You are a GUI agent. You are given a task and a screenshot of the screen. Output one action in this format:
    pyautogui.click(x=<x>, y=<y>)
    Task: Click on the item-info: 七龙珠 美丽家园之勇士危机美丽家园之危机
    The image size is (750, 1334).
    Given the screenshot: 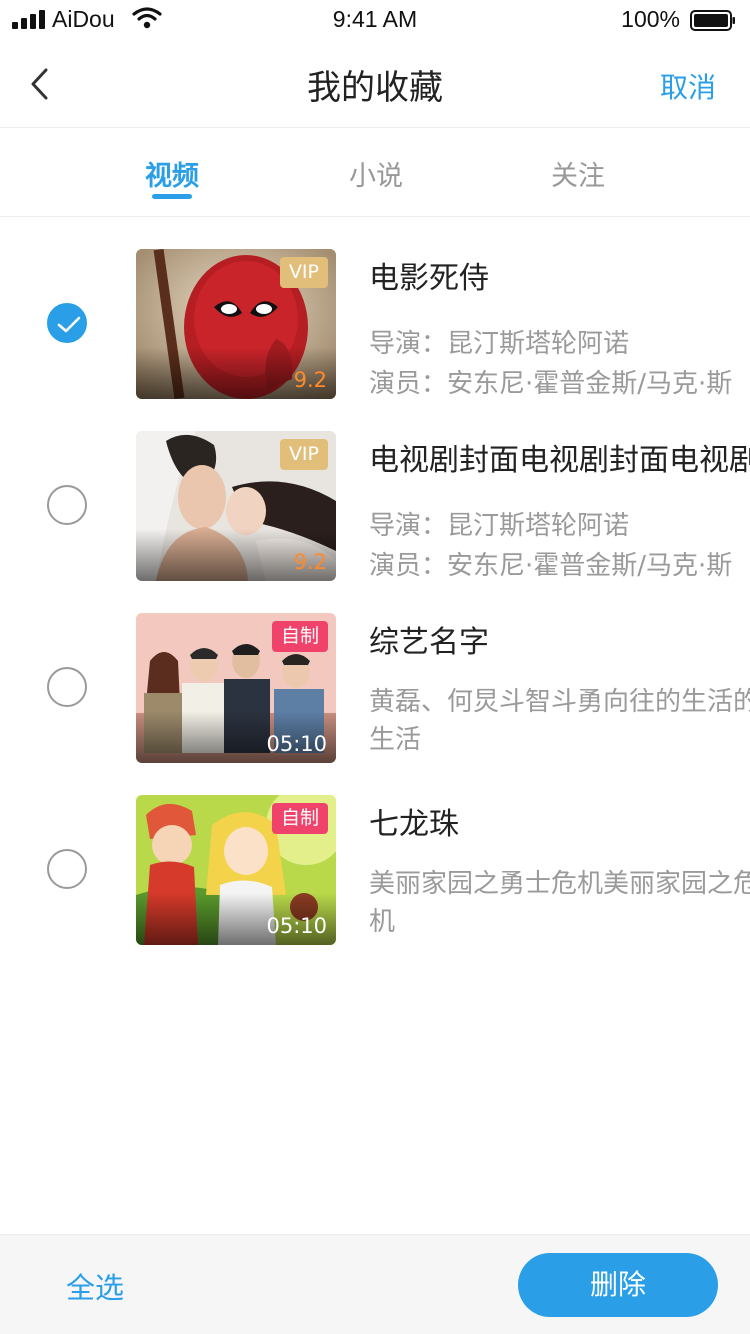 What is the action you would take?
    pyautogui.click(x=559, y=870)
    